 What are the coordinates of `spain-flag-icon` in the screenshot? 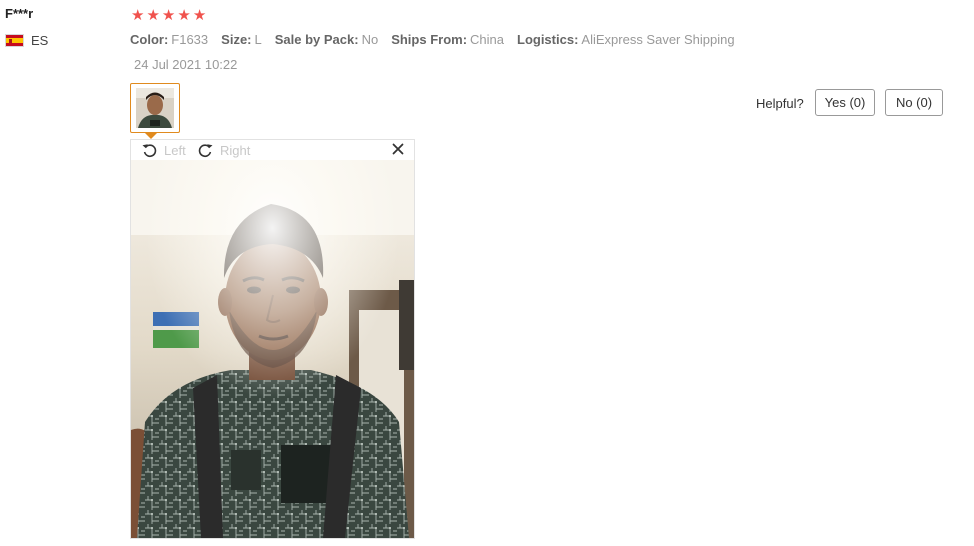 It's located at (14, 40).